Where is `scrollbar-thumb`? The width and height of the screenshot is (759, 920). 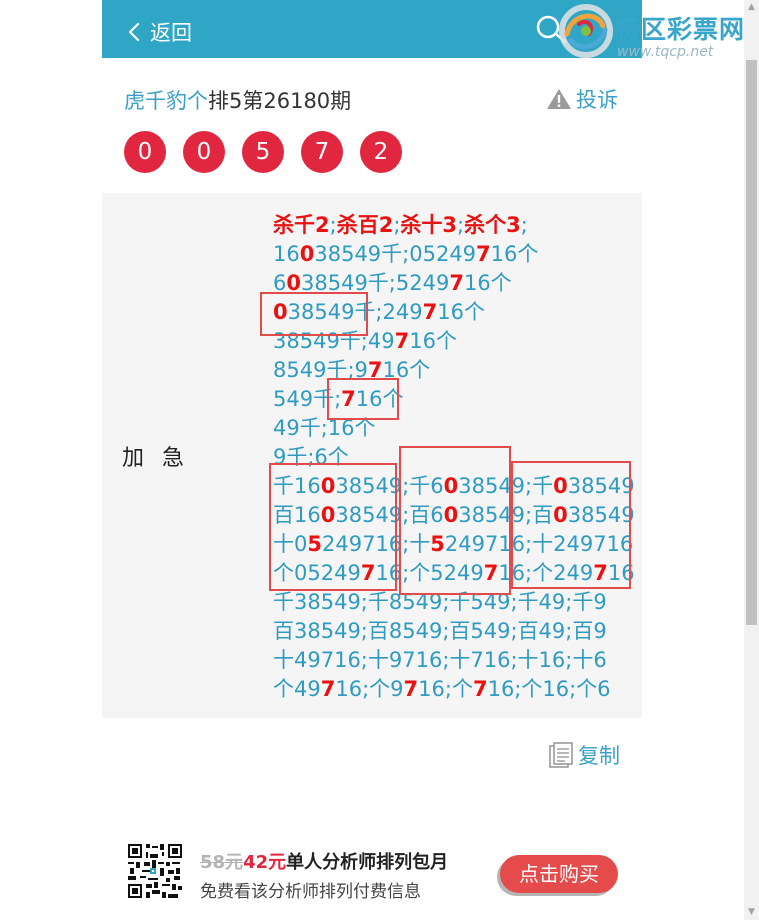 scrollbar-thumb is located at coordinates (751, 342).